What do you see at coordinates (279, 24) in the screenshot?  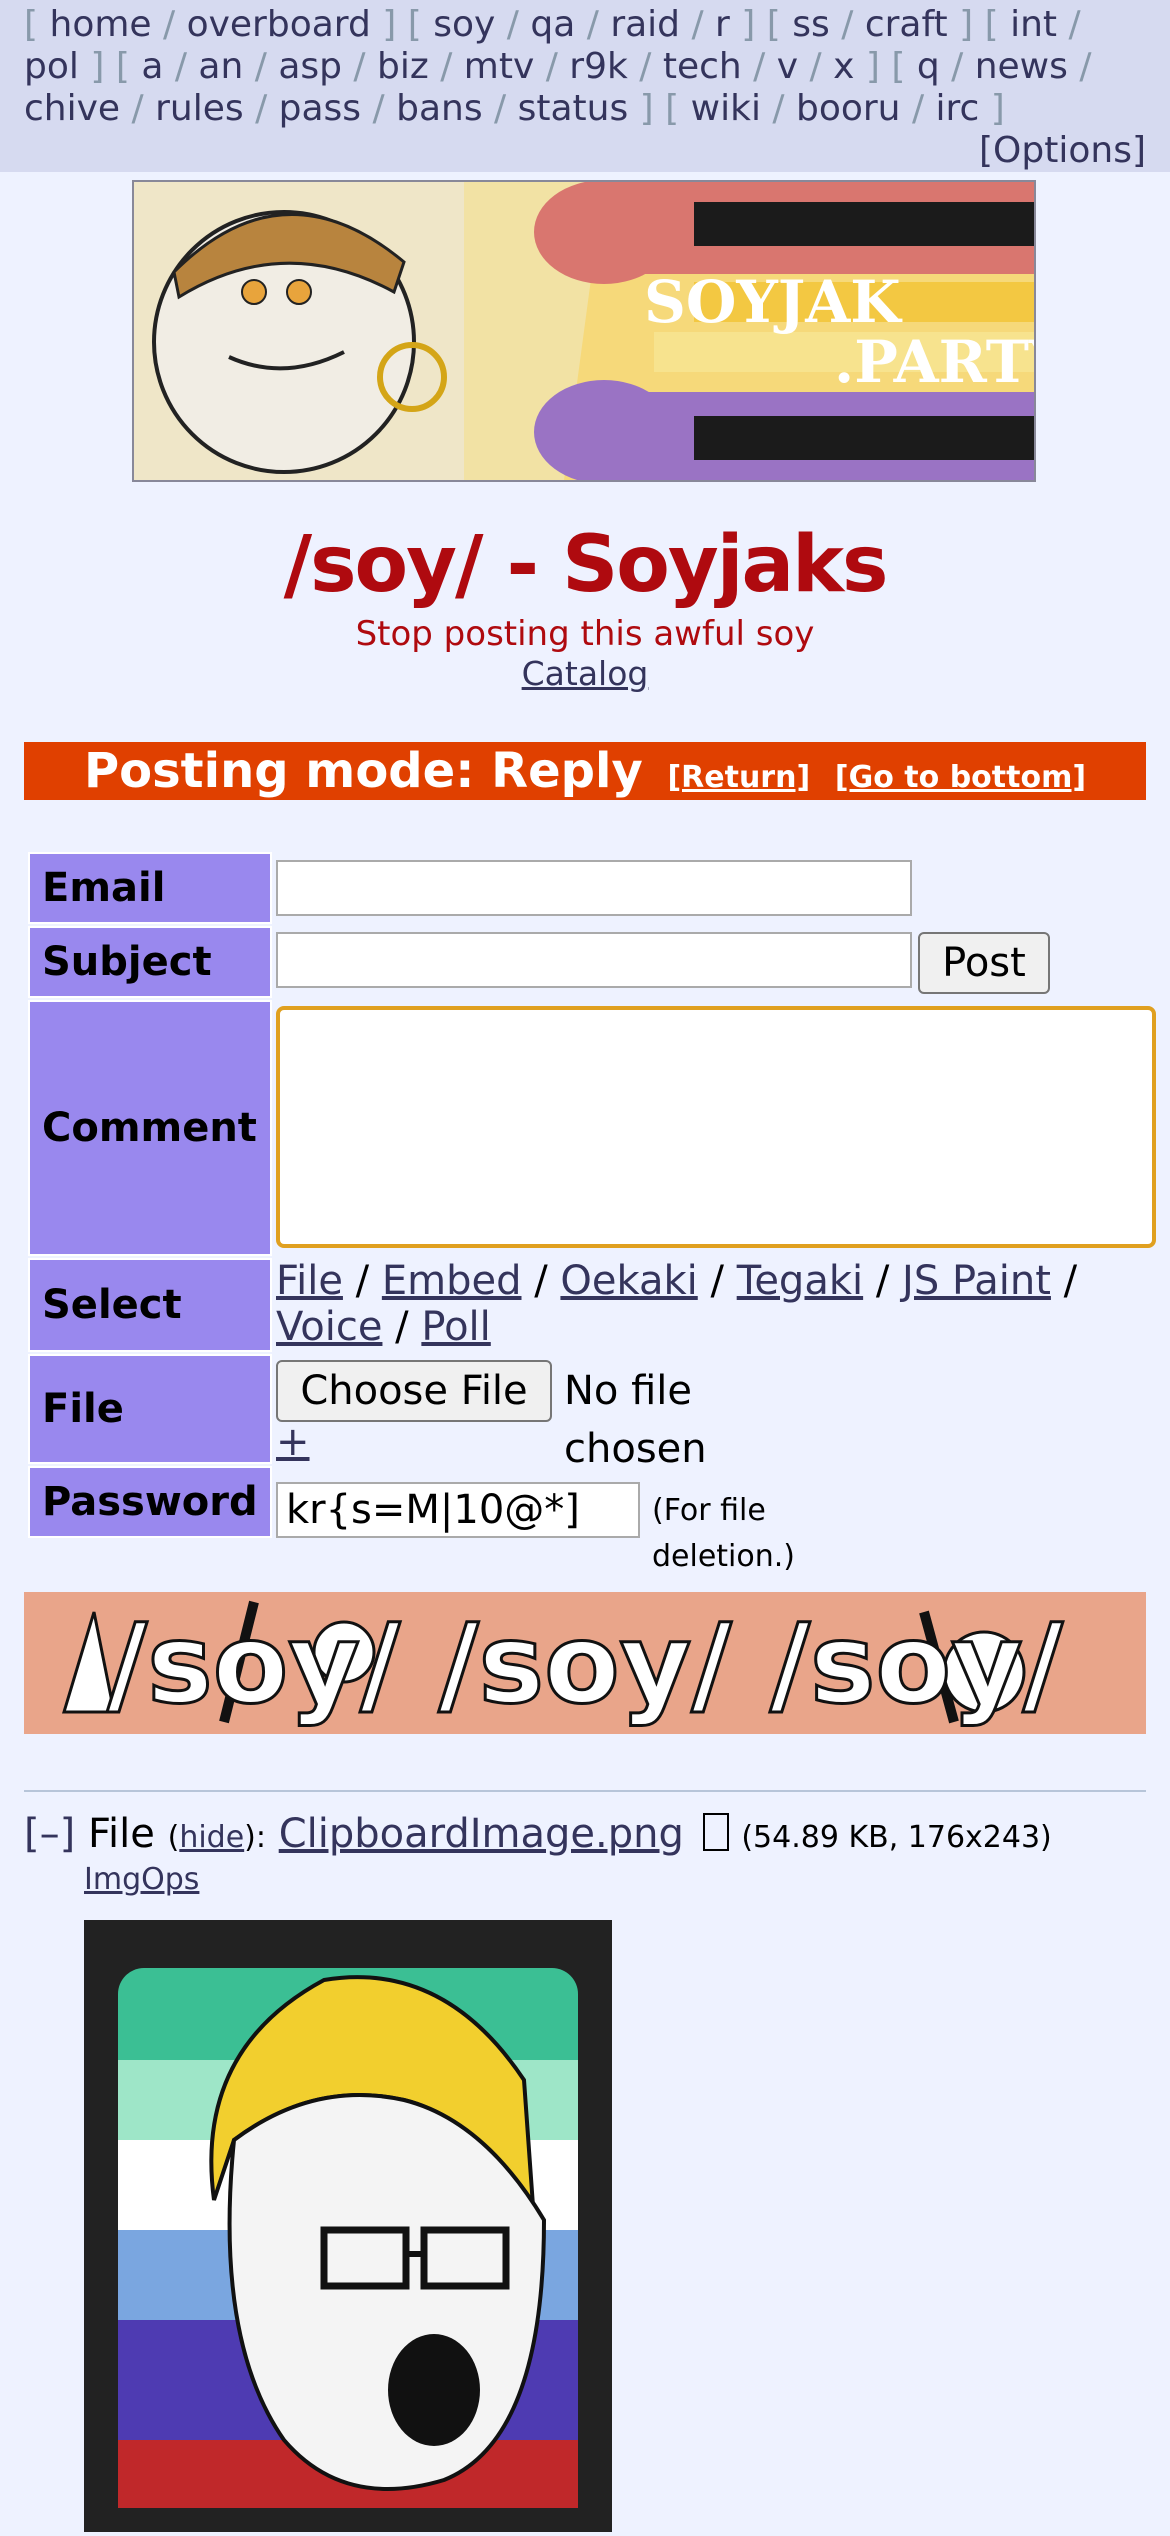 I see `board-link-overboard: overboard` at bounding box center [279, 24].